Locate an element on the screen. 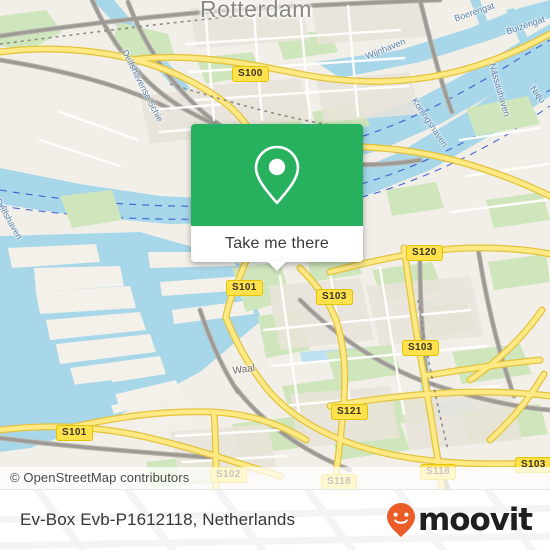 The image size is (550, 550). callout-pointer-tail is located at coordinates (277, 266).